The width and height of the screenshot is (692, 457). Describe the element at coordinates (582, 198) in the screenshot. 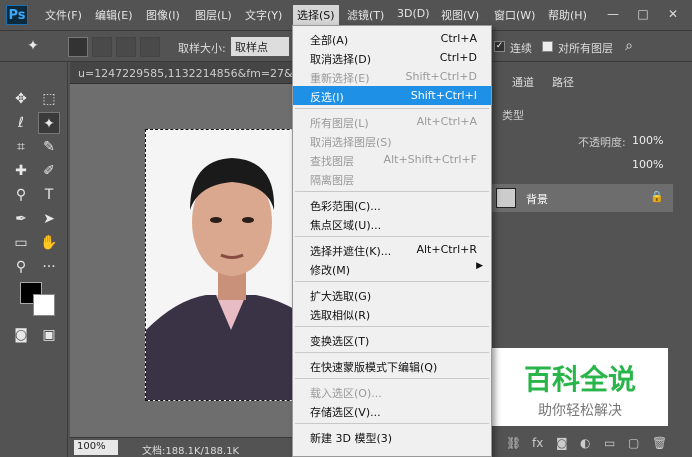

I see `layer-row-background: 背景 🔒` at that location.